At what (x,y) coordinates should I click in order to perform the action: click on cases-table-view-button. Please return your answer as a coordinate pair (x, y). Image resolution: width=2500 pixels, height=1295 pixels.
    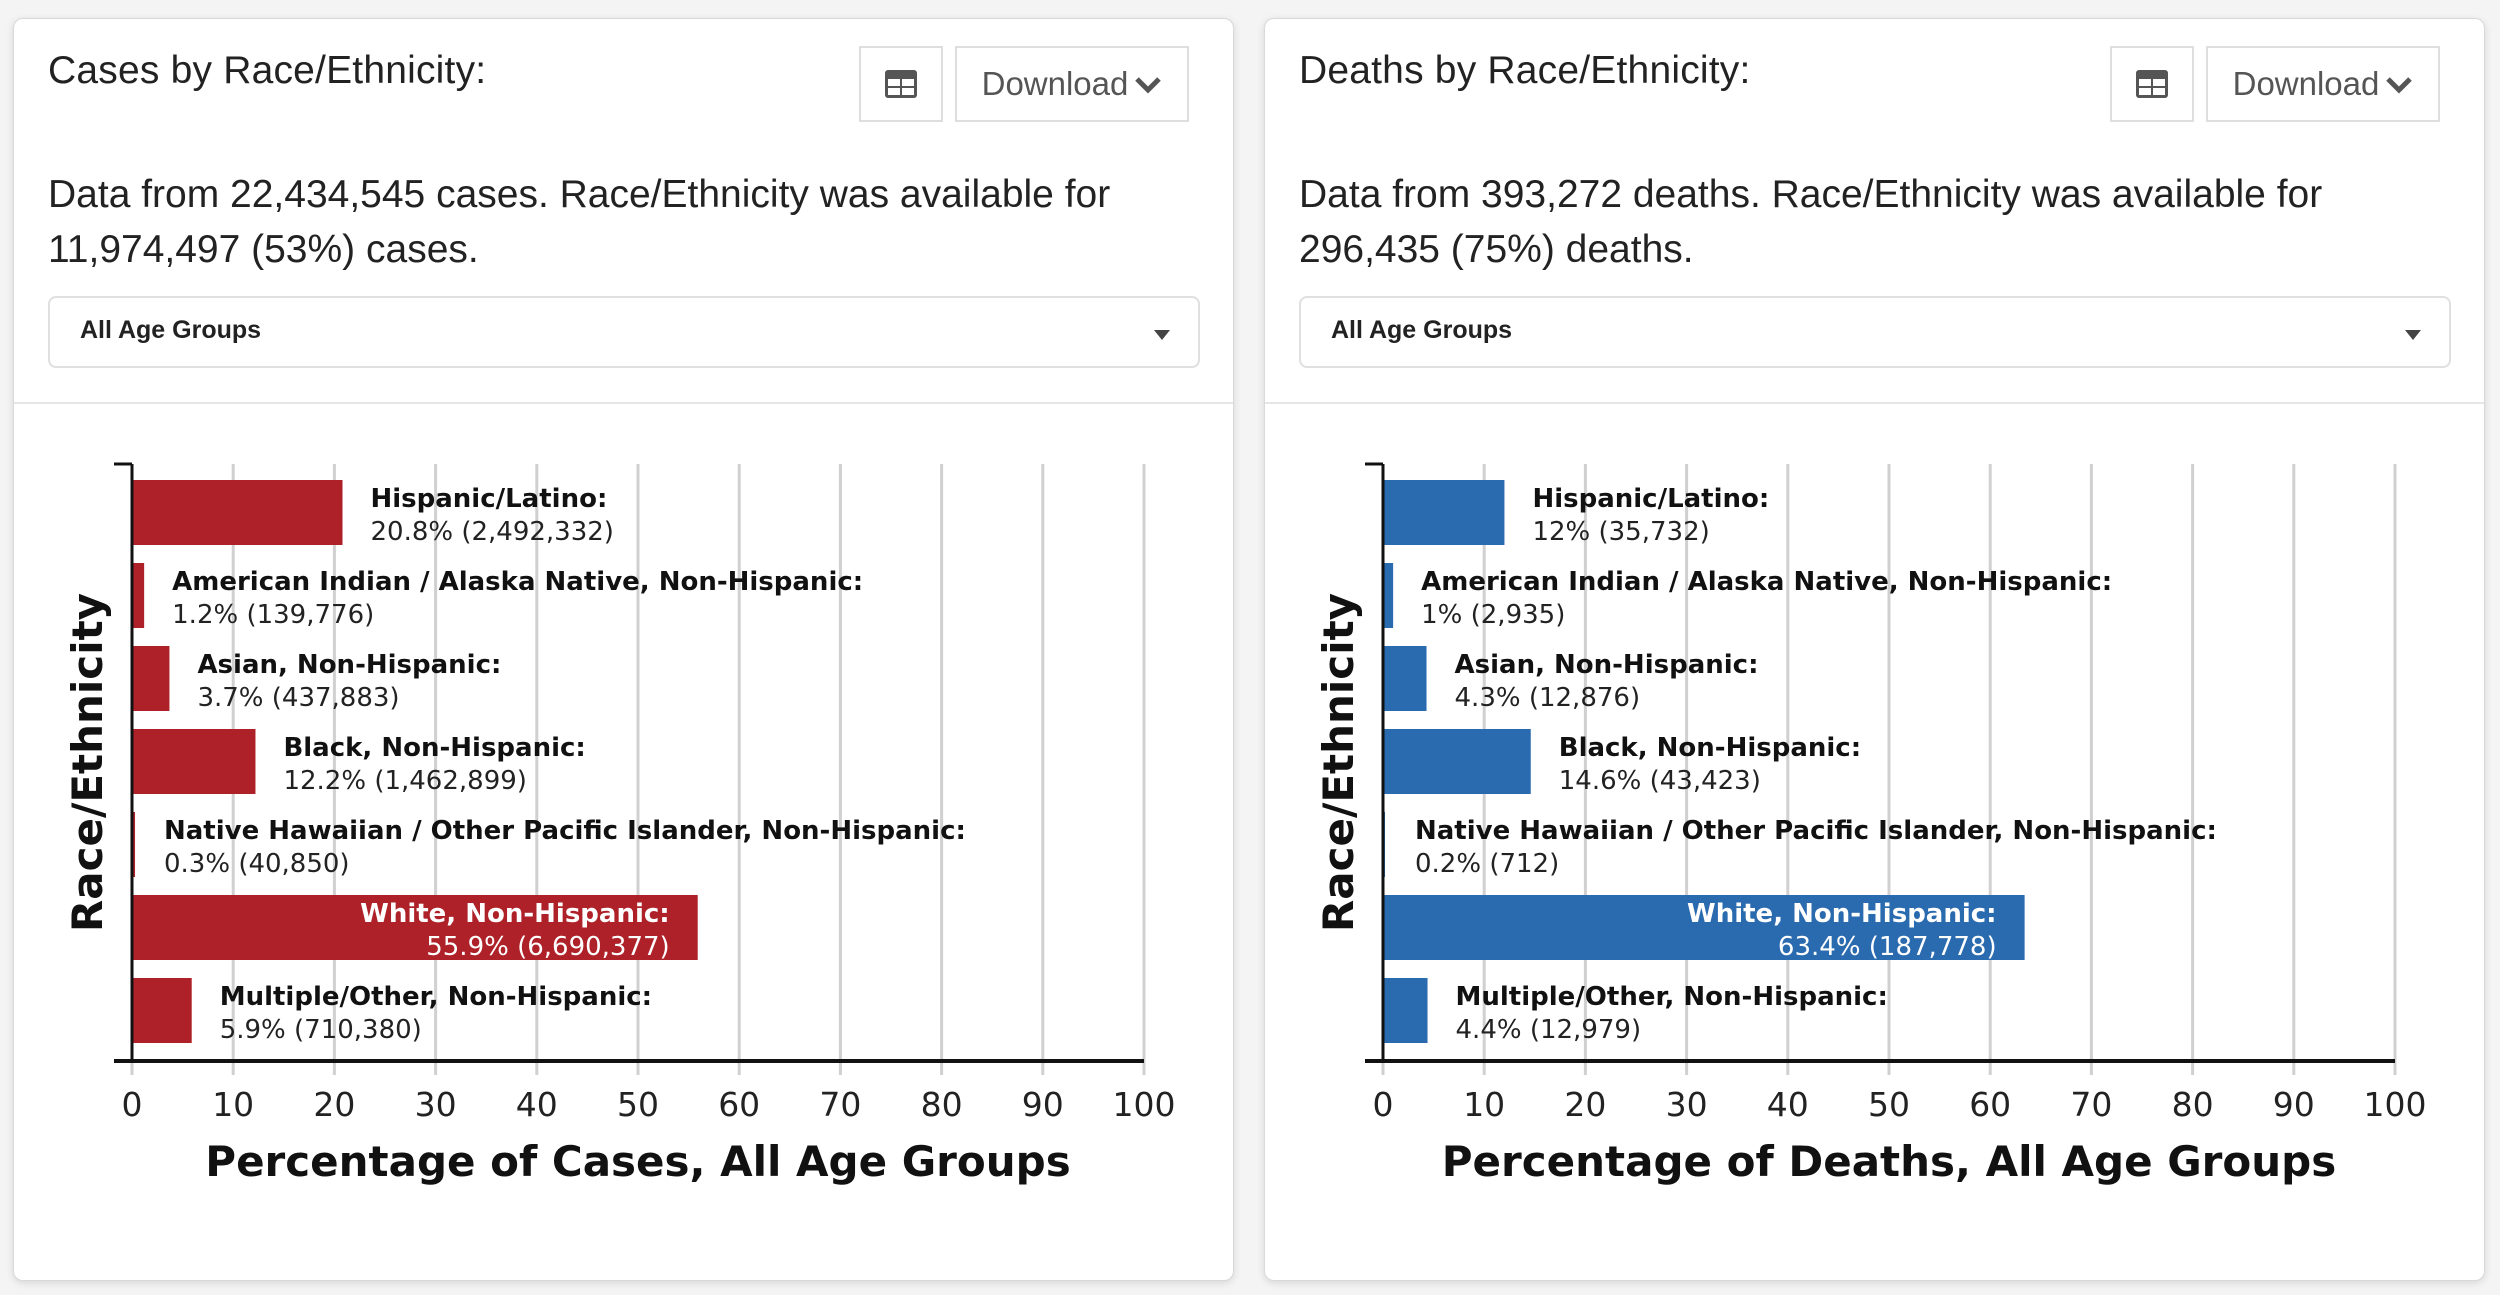
    Looking at the image, I should click on (901, 84).